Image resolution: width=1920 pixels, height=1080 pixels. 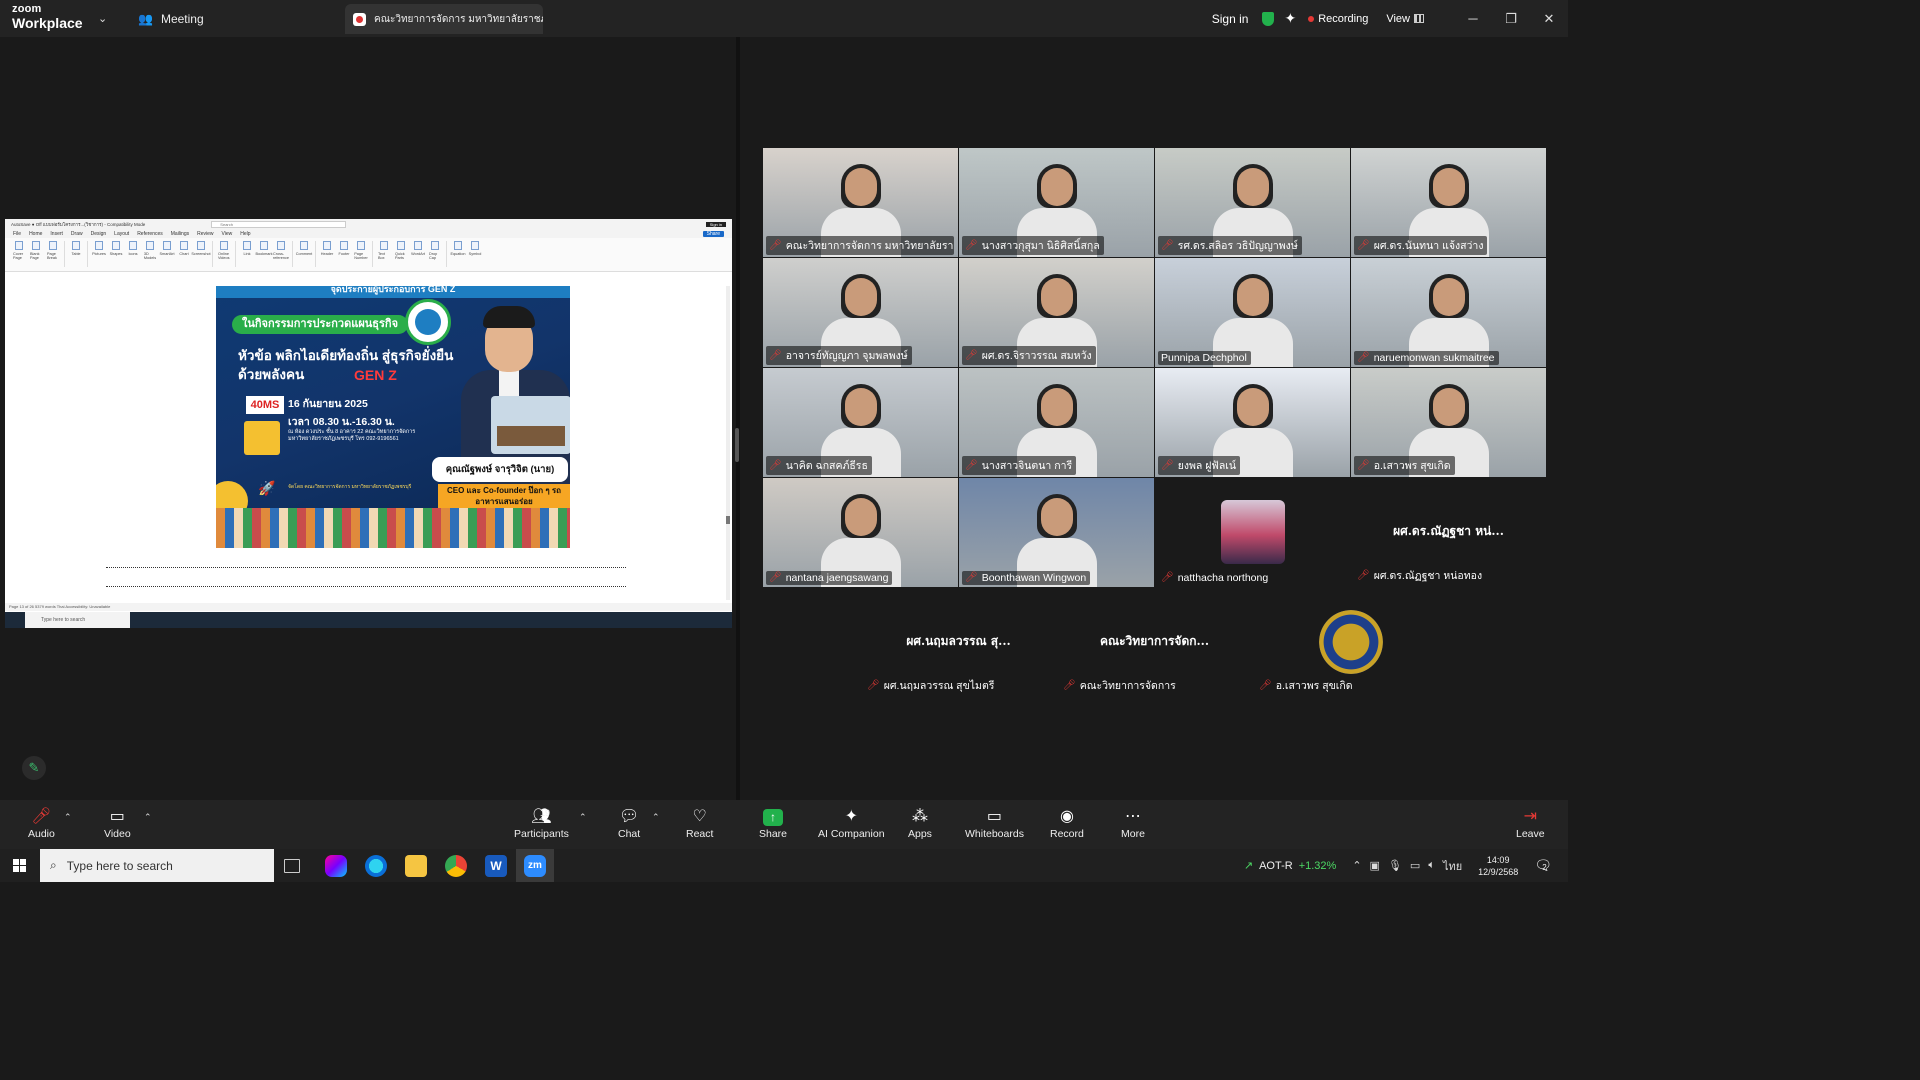 I want to click on participants-caret-icon: ⌃, so click(x=583, y=817).